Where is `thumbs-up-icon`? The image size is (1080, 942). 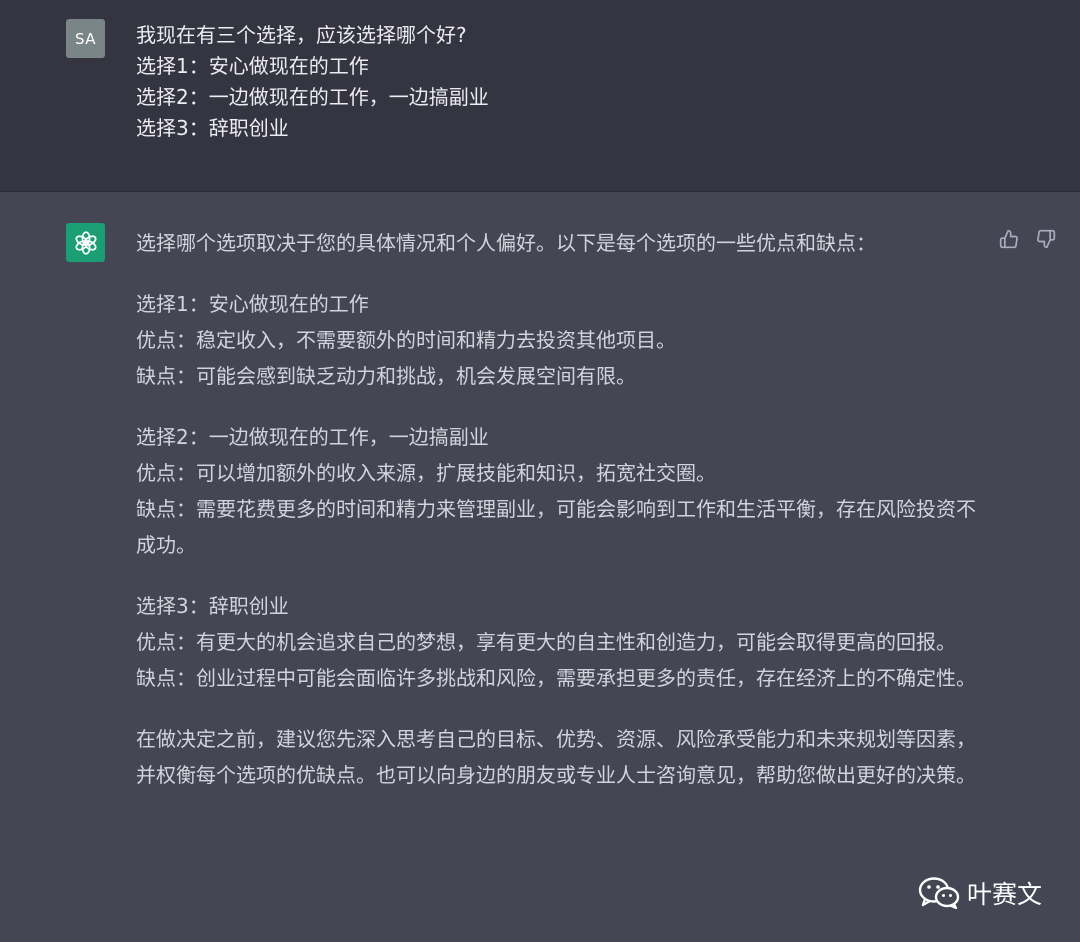
thumbs-up-icon is located at coordinates (1009, 239).